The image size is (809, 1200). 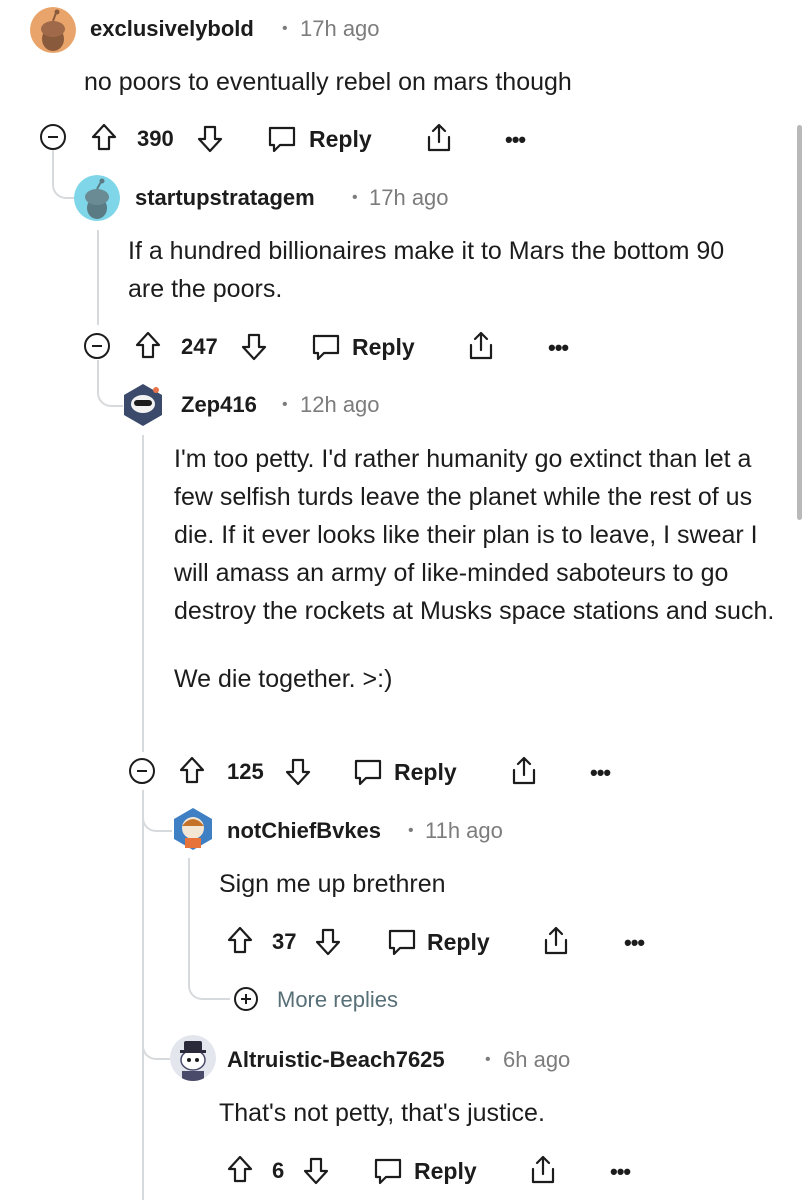 I want to click on score: 247, so click(x=199, y=346).